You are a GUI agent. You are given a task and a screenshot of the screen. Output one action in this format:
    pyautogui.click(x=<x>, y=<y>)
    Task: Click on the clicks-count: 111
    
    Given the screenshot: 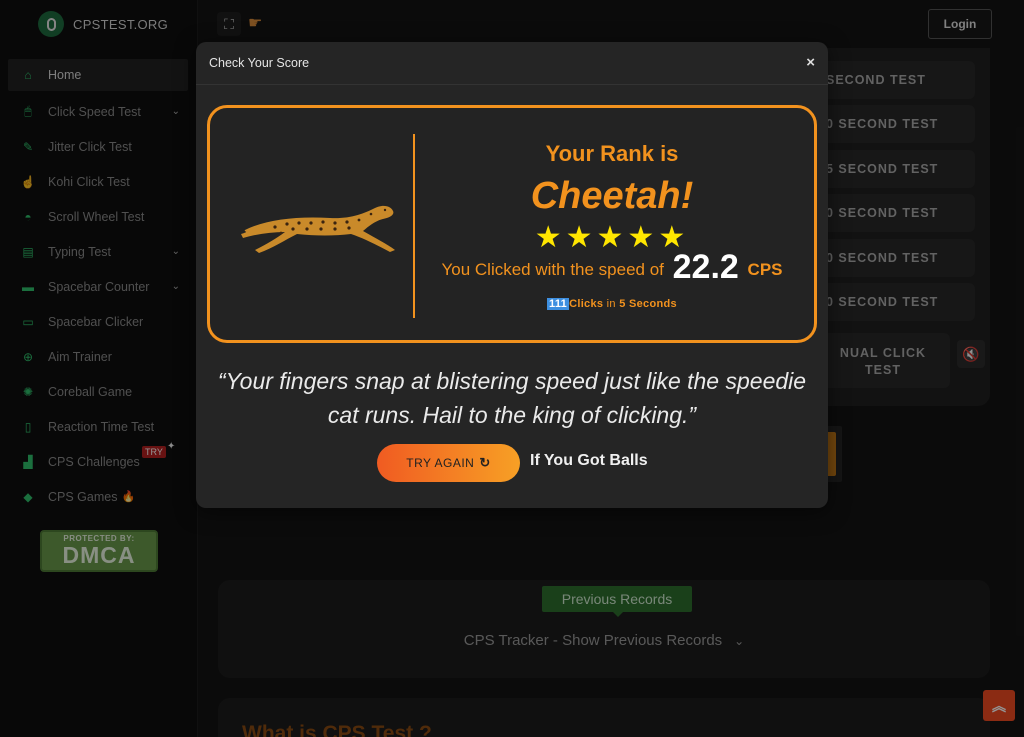 What is the action you would take?
    pyautogui.click(x=558, y=304)
    